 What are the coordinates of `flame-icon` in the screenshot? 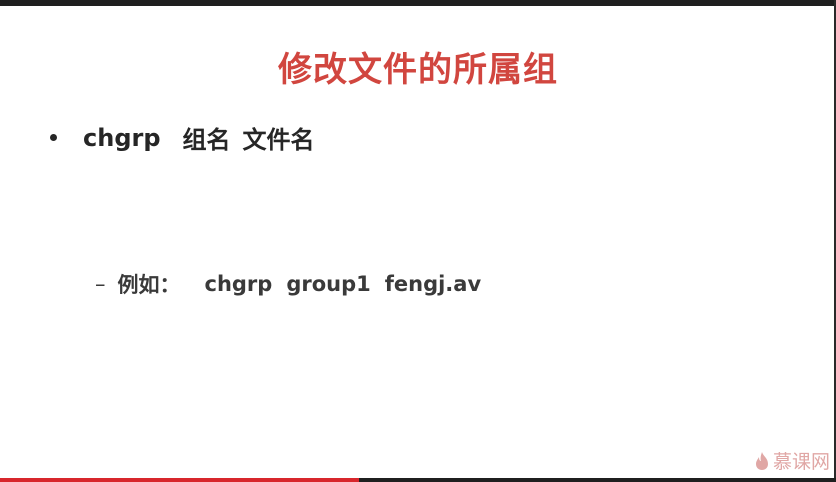 It's located at (761, 460).